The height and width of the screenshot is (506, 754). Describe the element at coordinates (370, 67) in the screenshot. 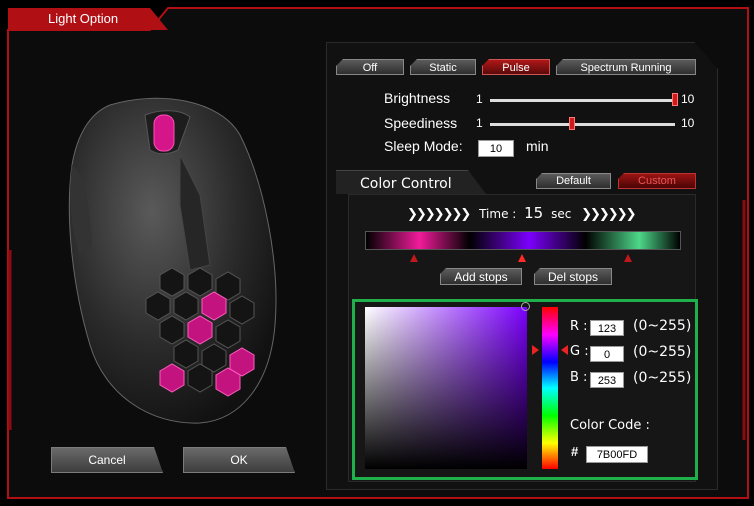

I see `mode-off-button: Off` at that location.